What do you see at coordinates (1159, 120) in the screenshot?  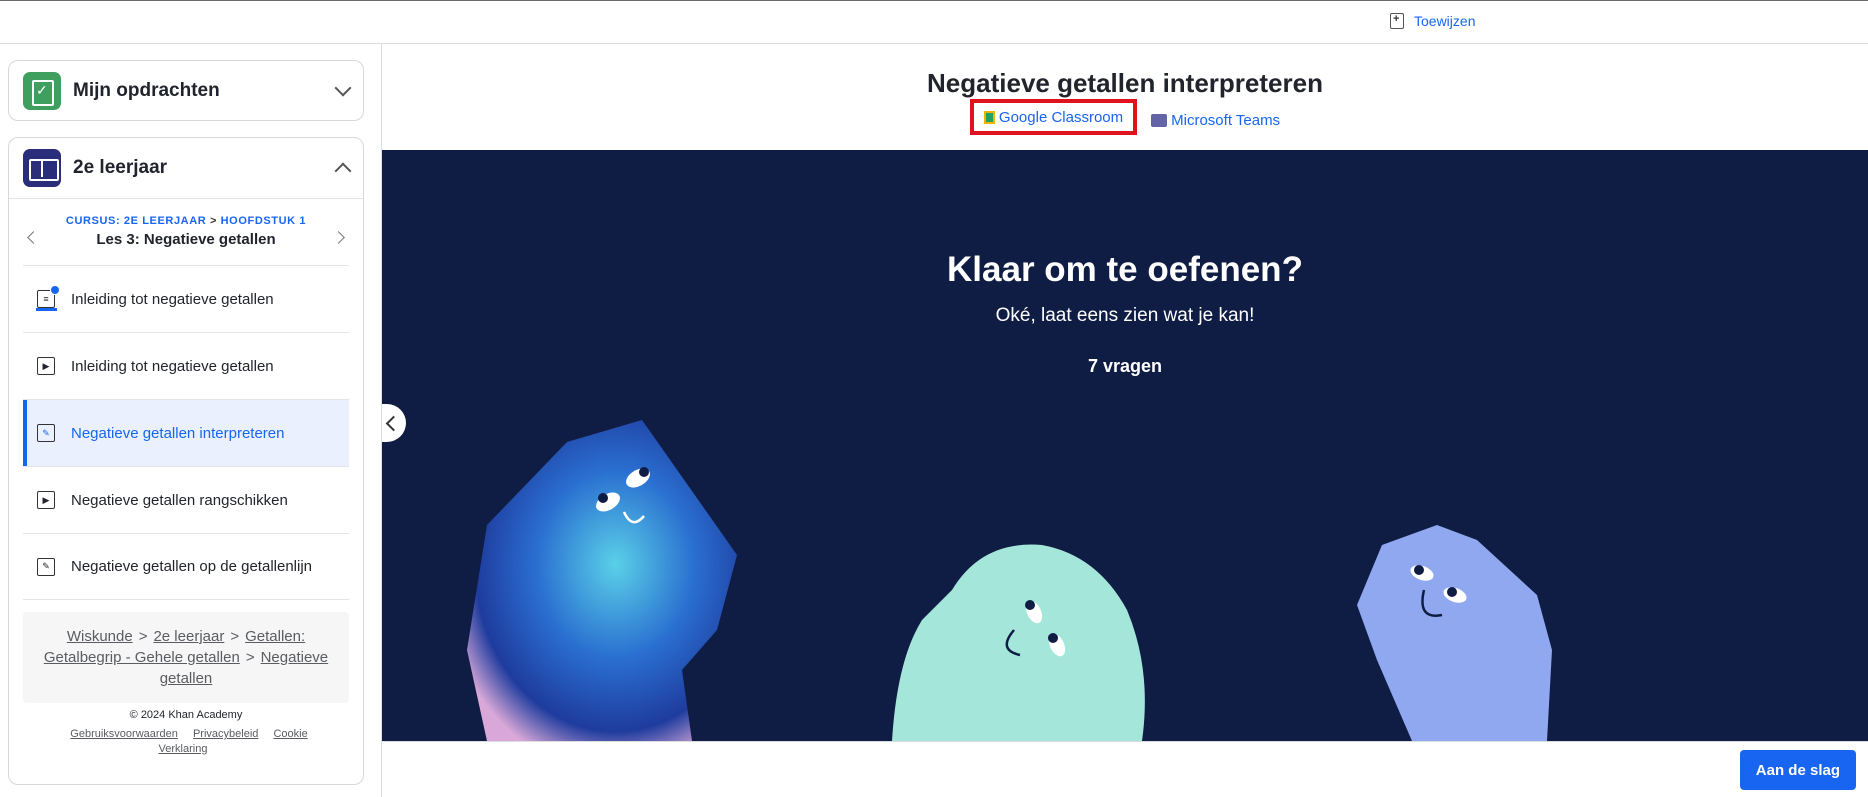 I see `microsoft-teams-icon` at bounding box center [1159, 120].